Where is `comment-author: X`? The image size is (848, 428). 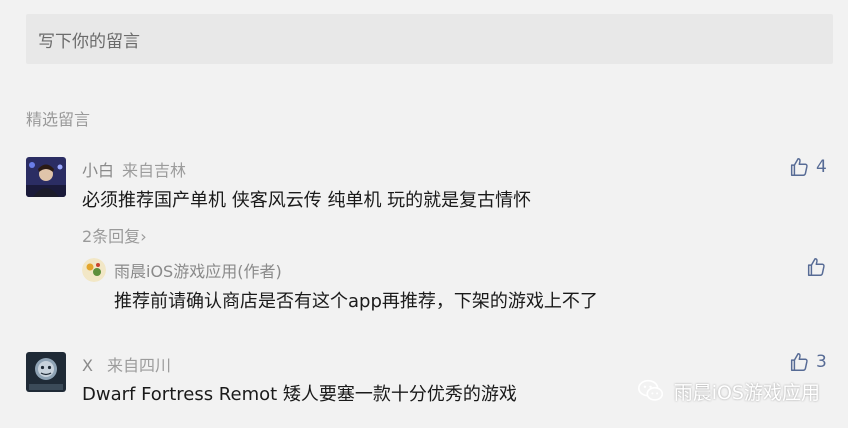 comment-author: X is located at coordinates (87, 365).